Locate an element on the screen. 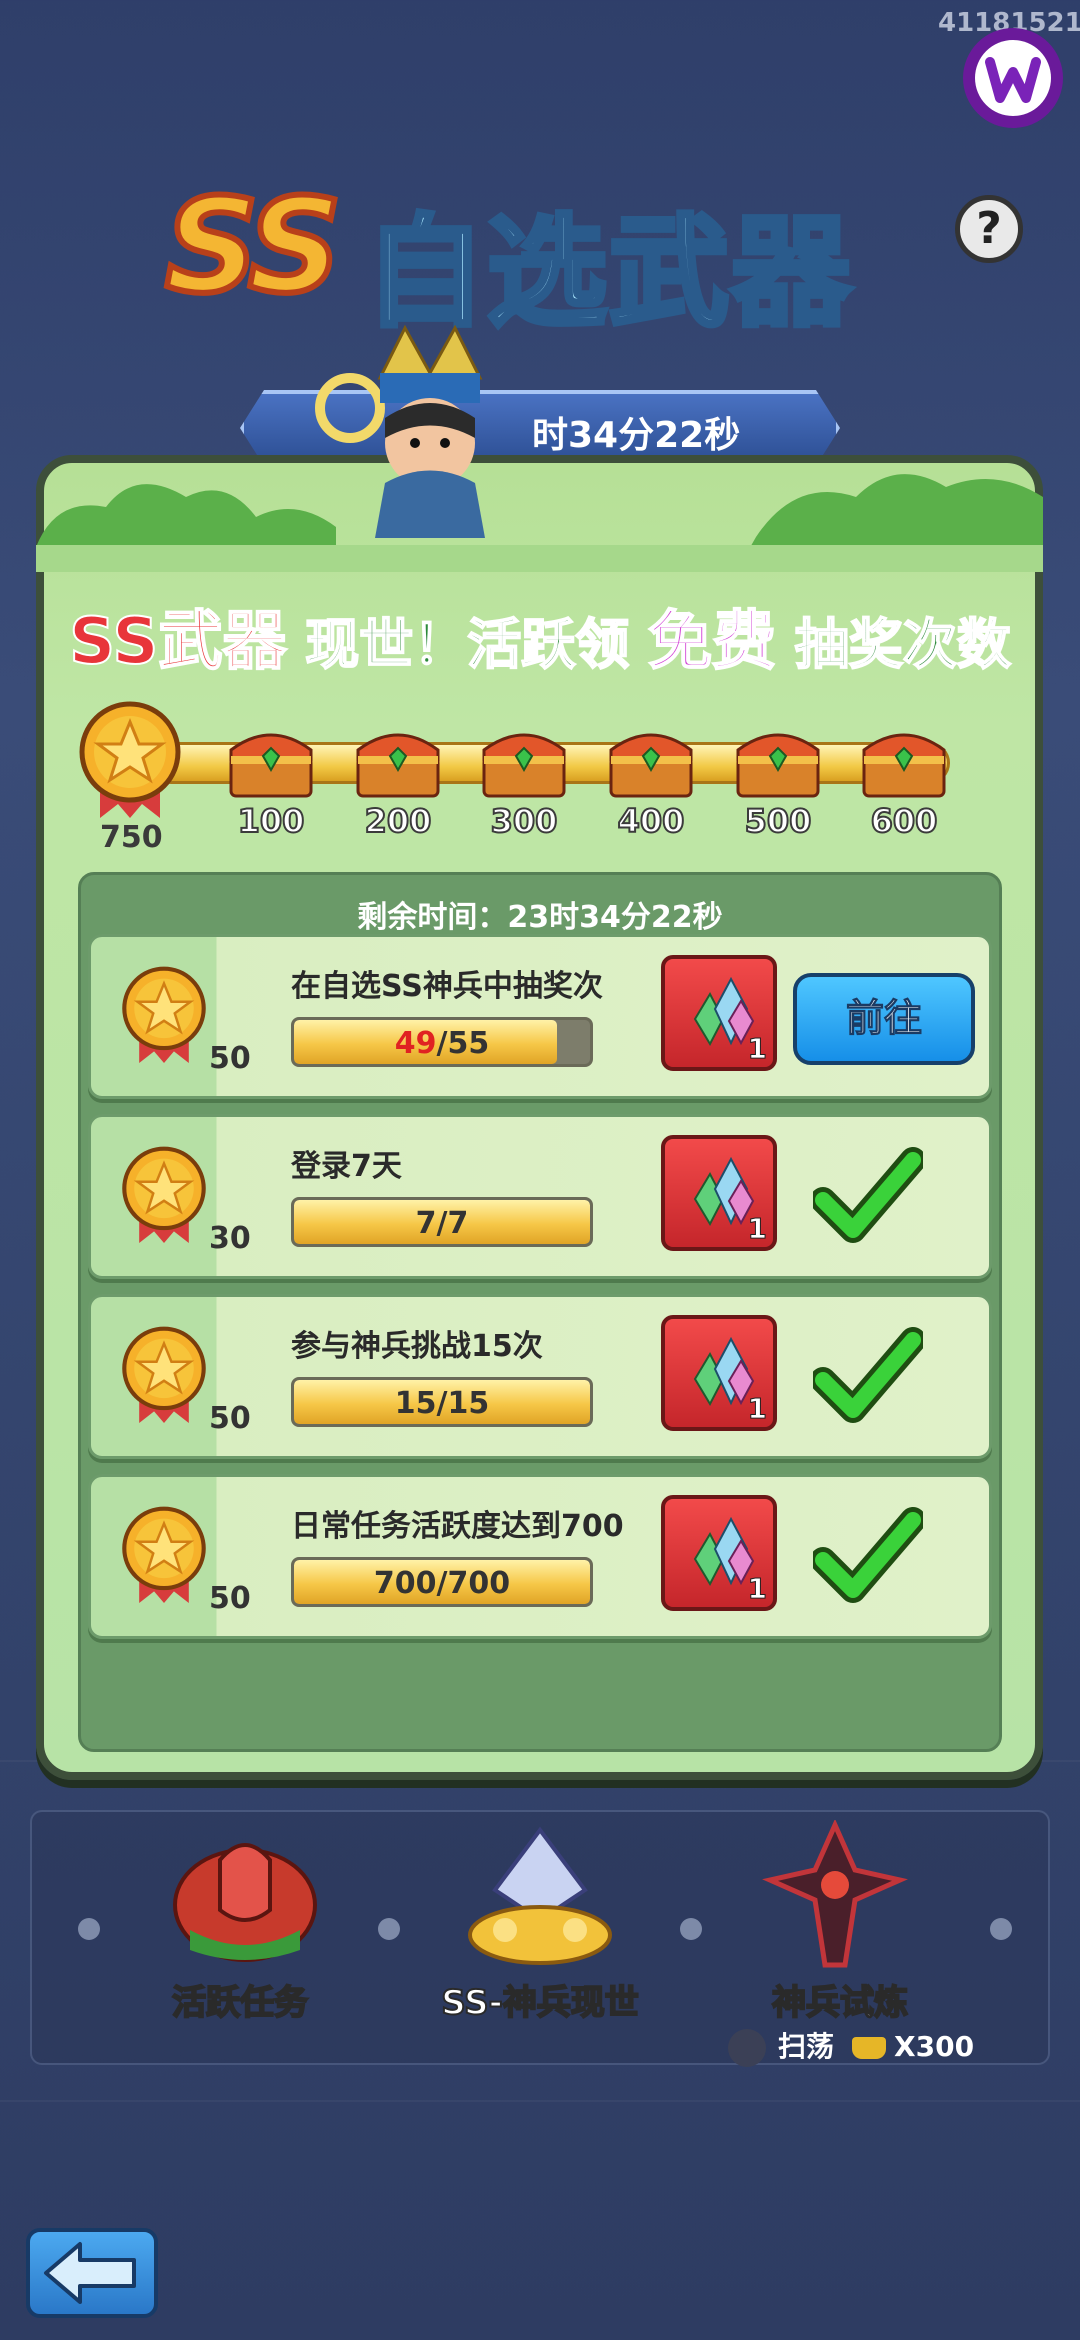 This screenshot has height=2340, width=1080. headline-text-1: 现世！活跃领 is located at coordinates (467, 644).